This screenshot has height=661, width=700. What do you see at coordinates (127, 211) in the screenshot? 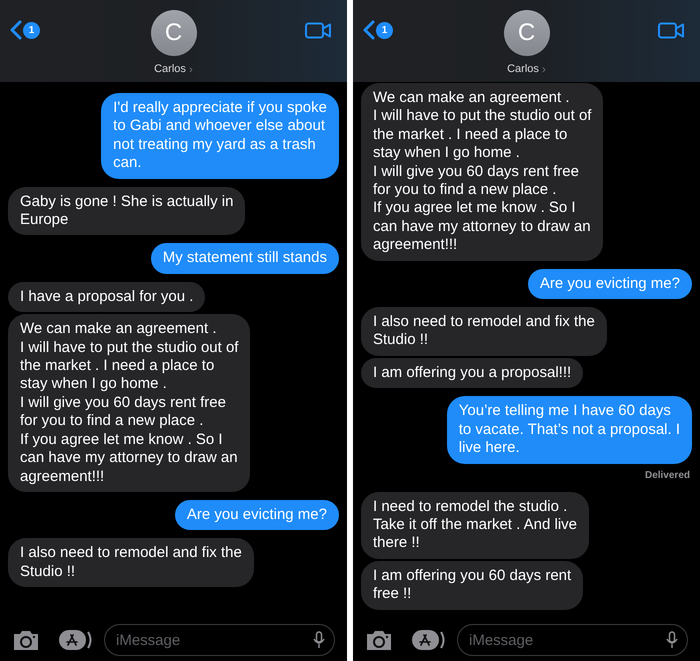
I see `message-bubble: Gaby is gone ! She is actually in Europe` at bounding box center [127, 211].